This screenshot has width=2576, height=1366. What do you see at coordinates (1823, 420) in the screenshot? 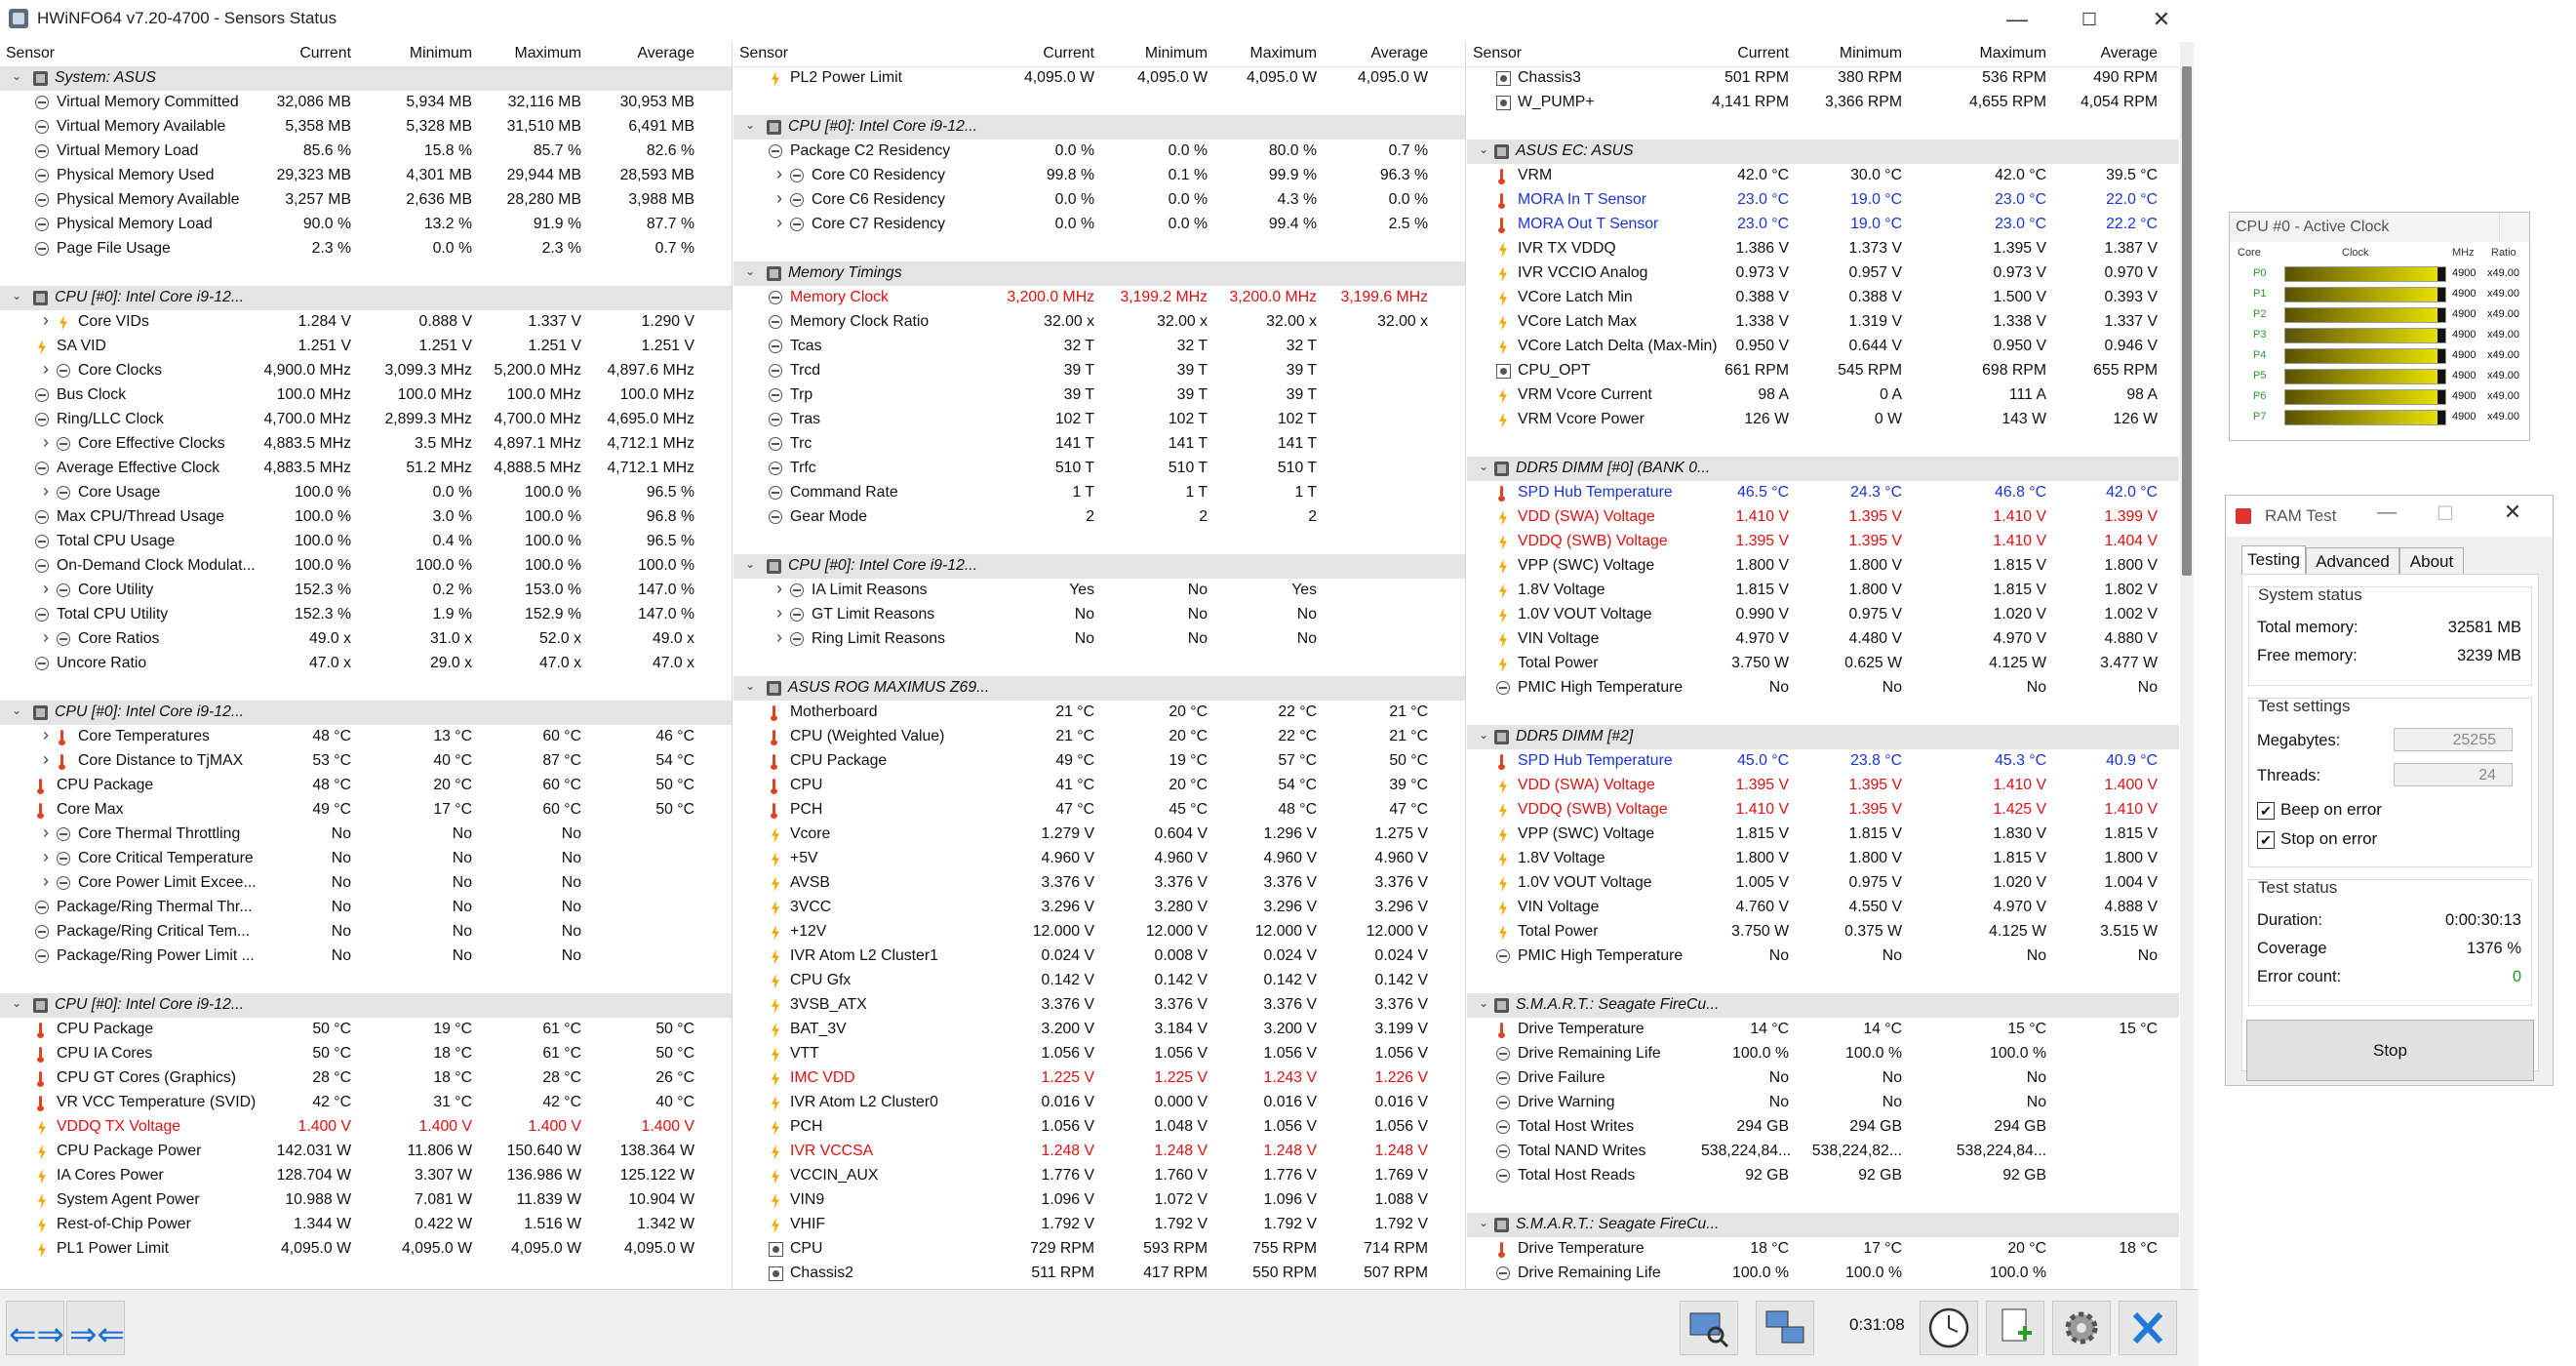
I see `sensor-row: VRM Vcore Power 126 W 0 W 143 W 126 W` at bounding box center [1823, 420].